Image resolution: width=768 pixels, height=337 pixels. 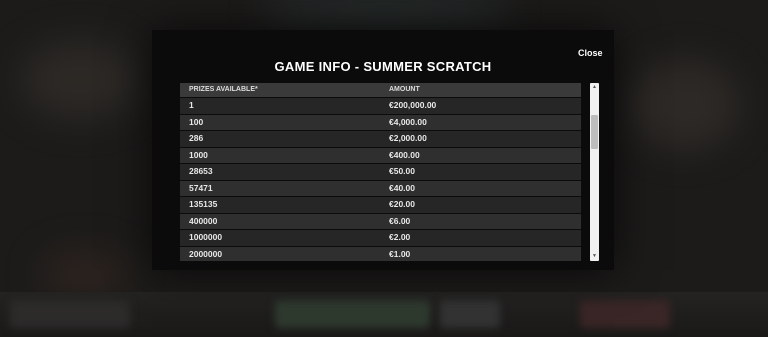 What do you see at coordinates (402, 187) in the screenshot?
I see `amount-cell: €40.00` at bounding box center [402, 187].